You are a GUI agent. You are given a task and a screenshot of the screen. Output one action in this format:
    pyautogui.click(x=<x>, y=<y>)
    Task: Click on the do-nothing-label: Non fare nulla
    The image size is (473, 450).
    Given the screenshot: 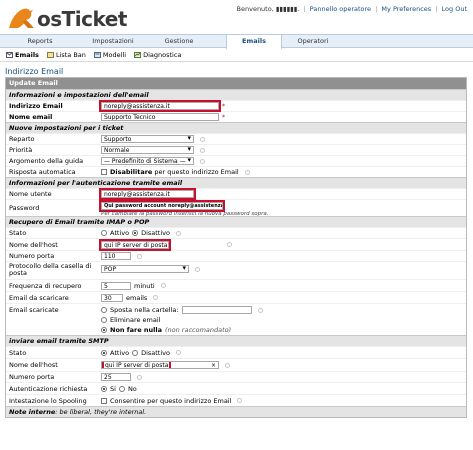 What is the action you would take?
    pyautogui.click(x=136, y=330)
    